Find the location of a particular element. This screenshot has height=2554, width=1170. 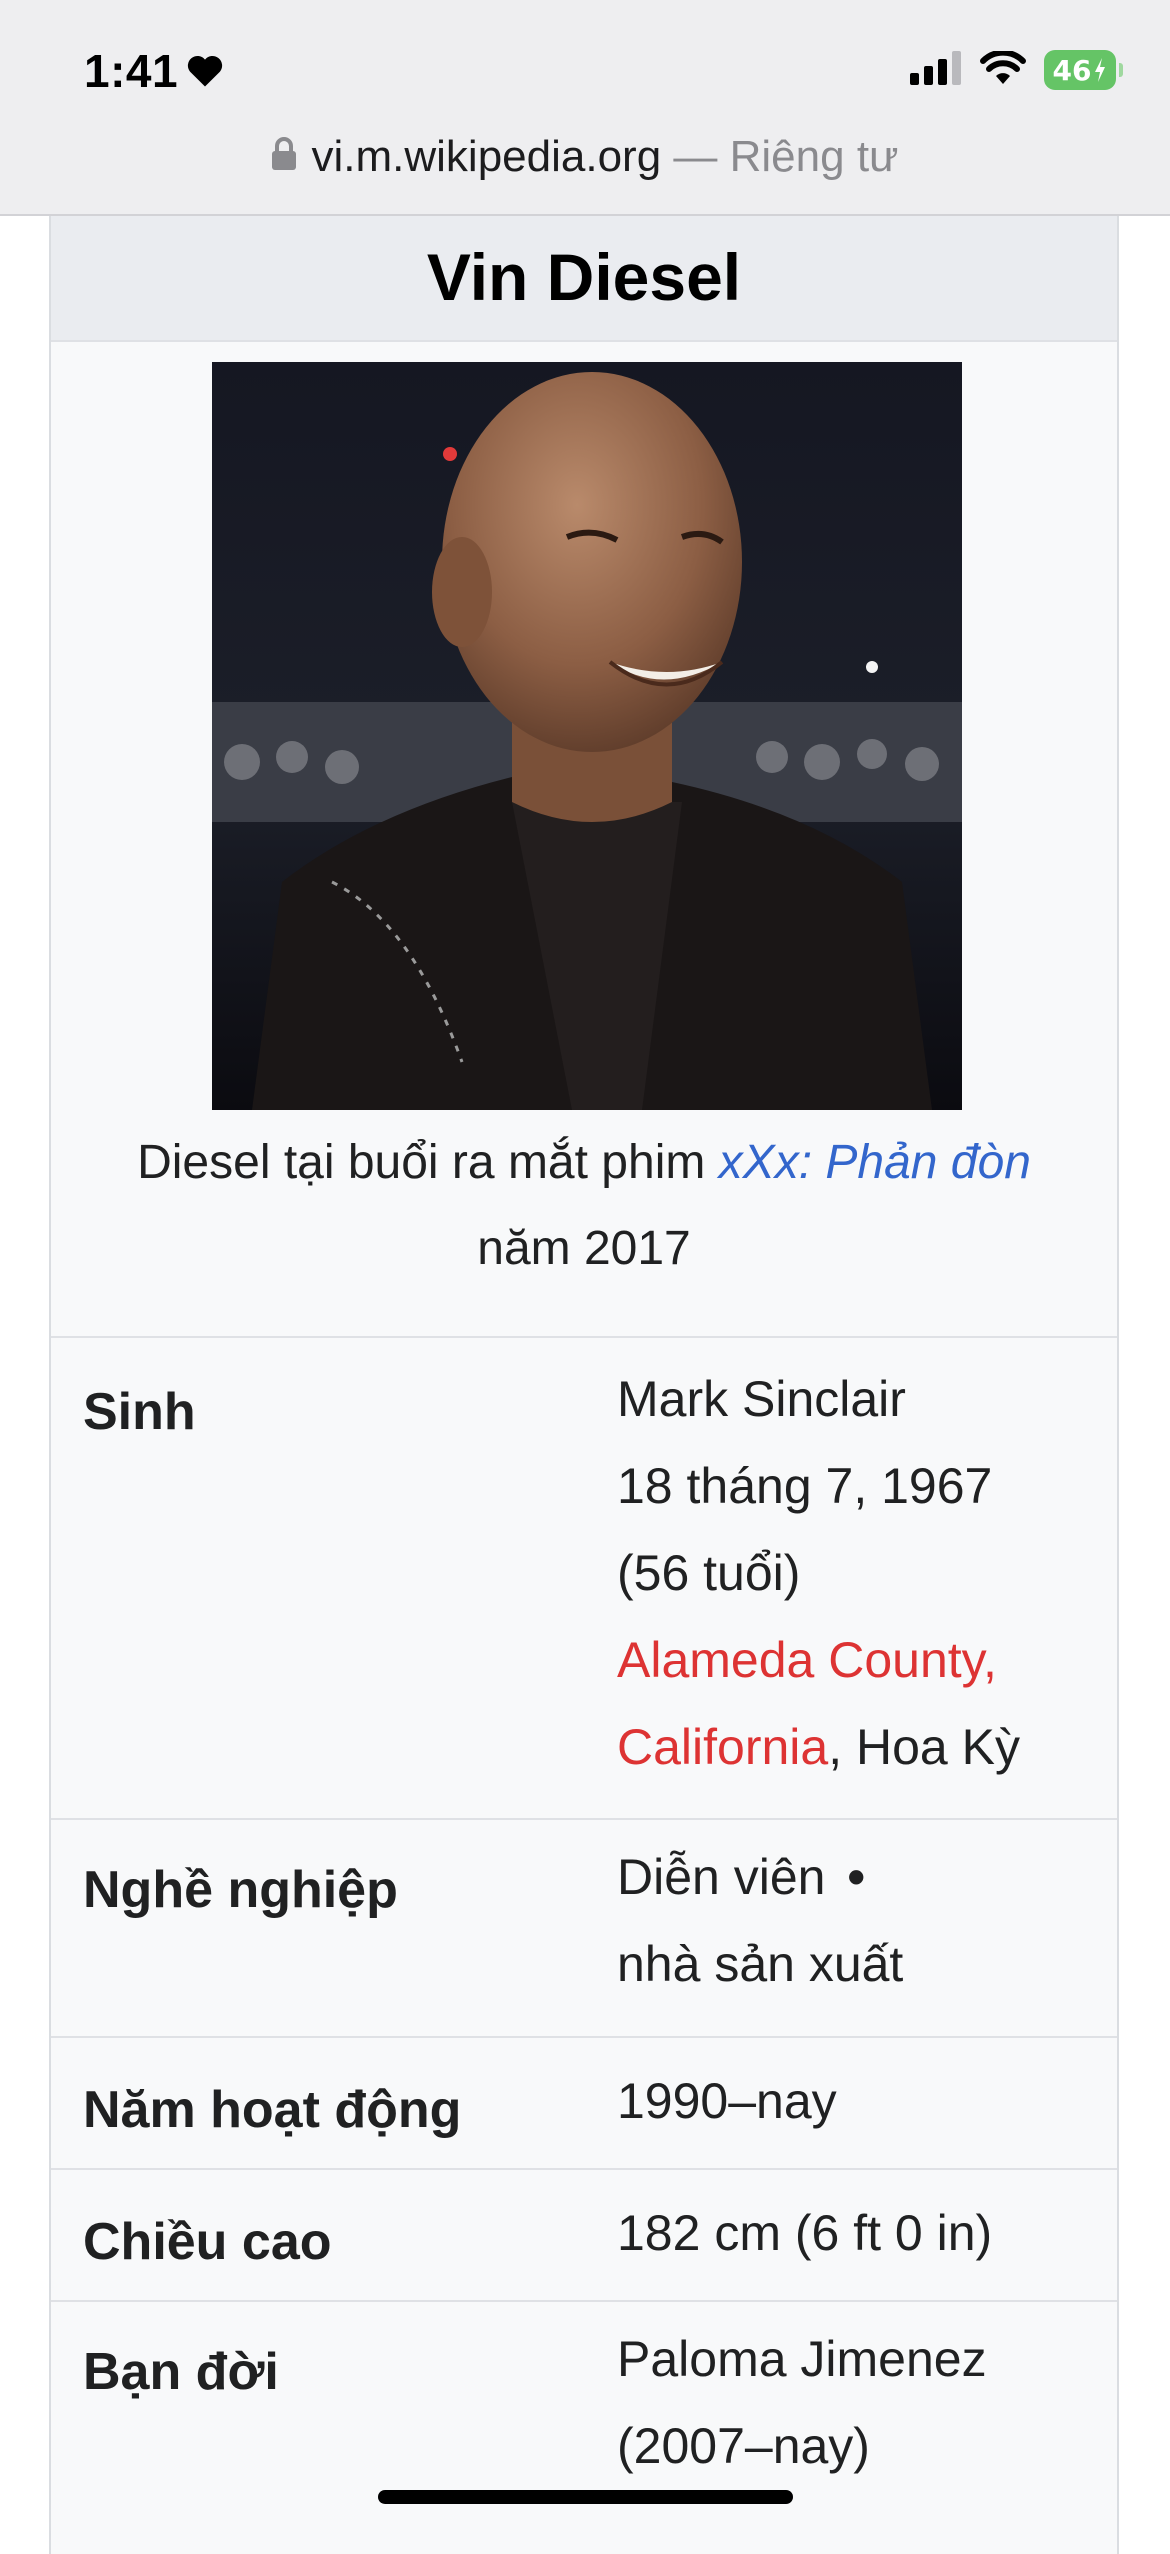

url-host: vi.m.wikipedia.org is located at coordinates (486, 156).